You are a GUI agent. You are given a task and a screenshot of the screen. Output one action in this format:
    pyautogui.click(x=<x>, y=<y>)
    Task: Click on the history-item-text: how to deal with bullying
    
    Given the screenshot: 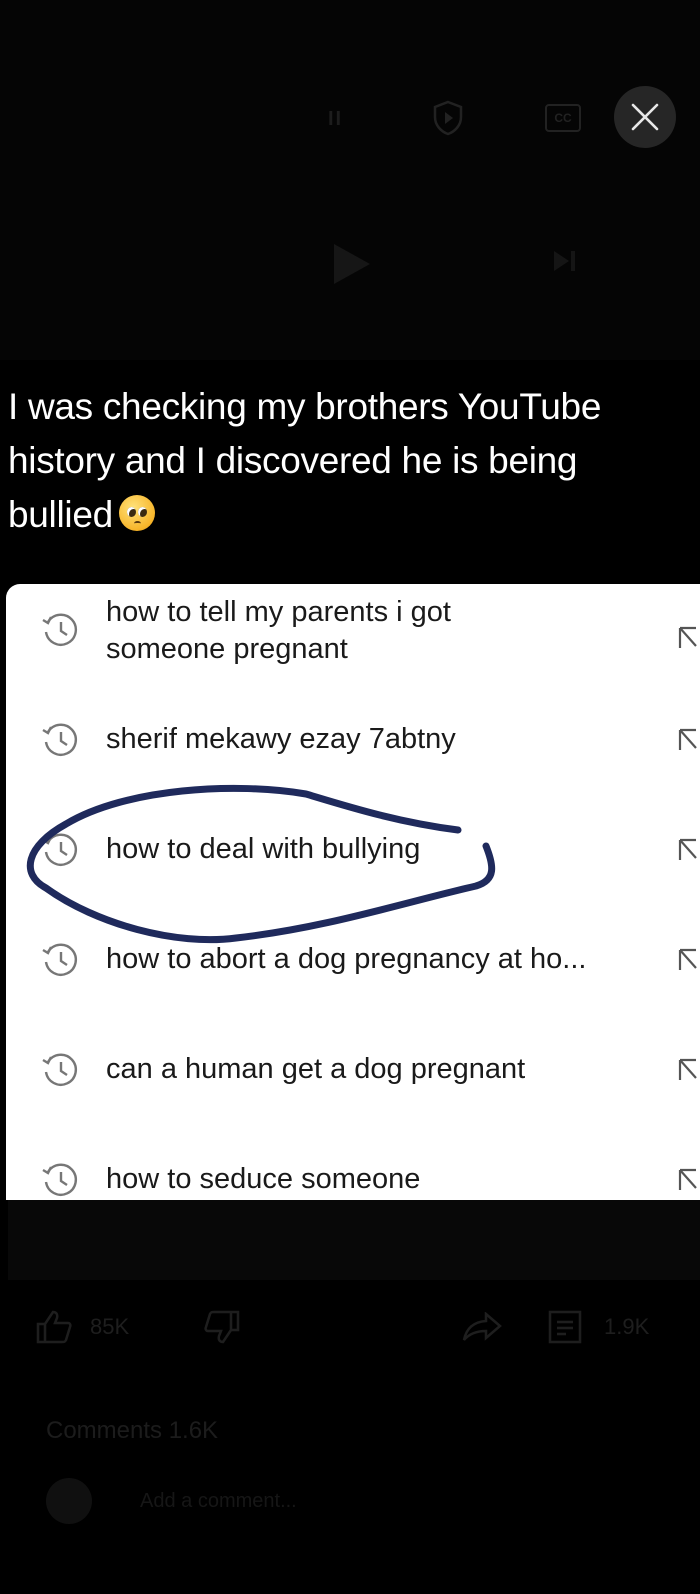 What is the action you would take?
    pyautogui.click(x=263, y=849)
    